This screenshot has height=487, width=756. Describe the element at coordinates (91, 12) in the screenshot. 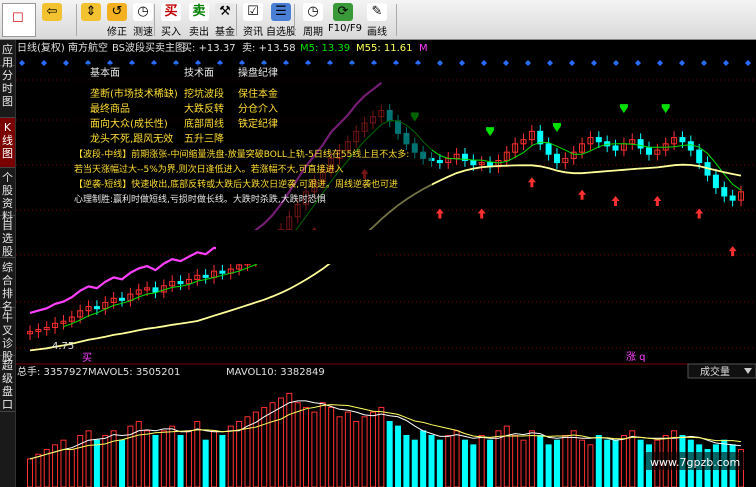

I see `up-down-icon: ⇕` at that location.